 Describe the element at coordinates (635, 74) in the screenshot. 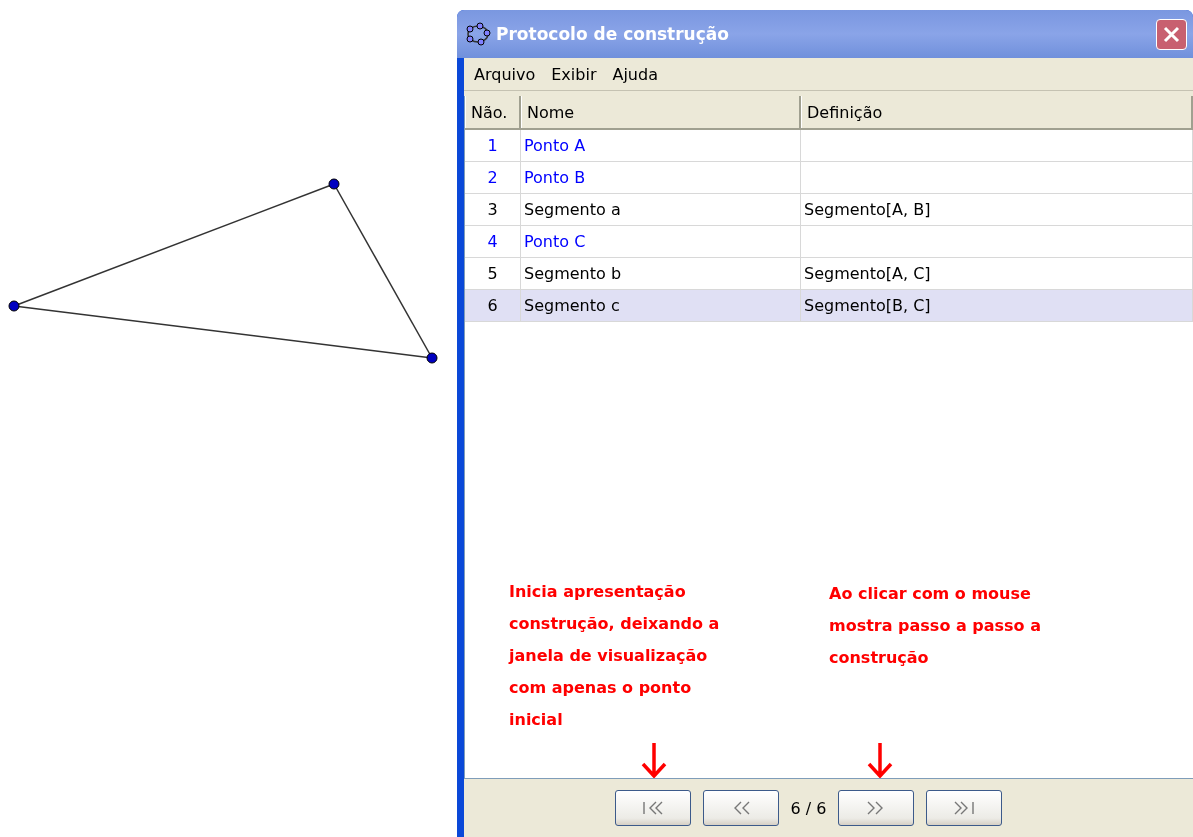

I see `menu-item: Ajuda` at that location.